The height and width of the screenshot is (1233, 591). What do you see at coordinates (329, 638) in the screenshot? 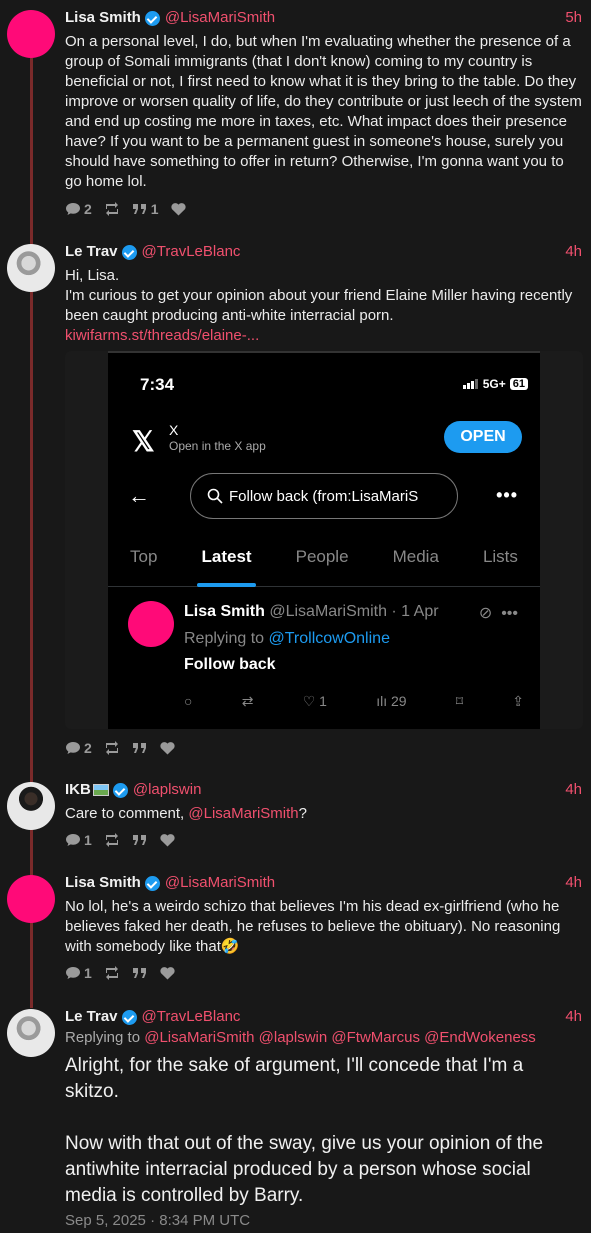
I see `tweet-replying-to: @TrollcowOnline` at bounding box center [329, 638].